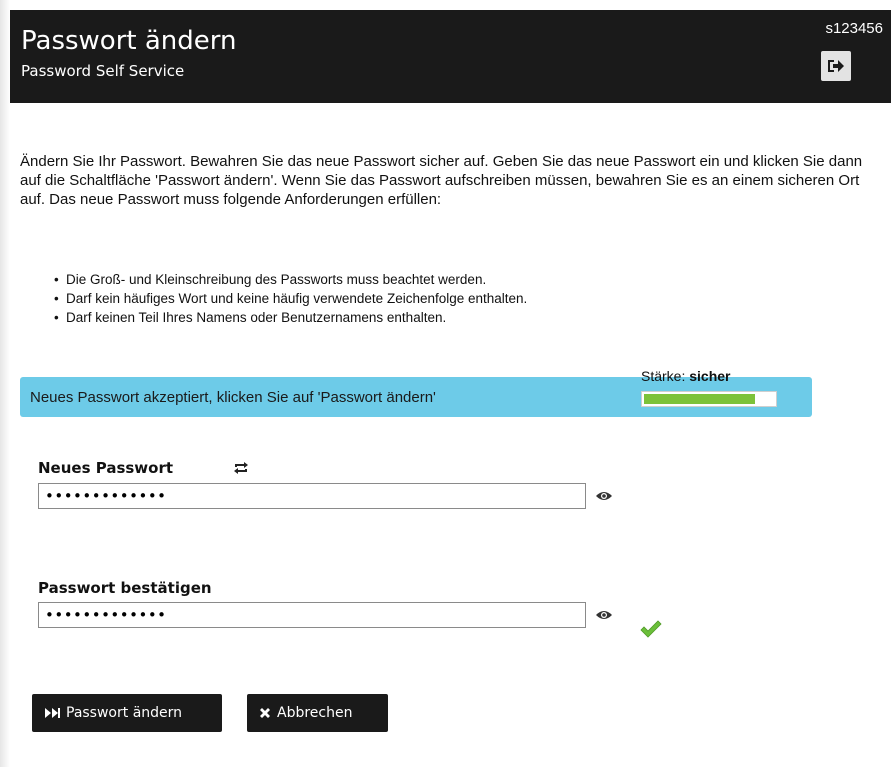 The image size is (891, 767). What do you see at coordinates (106, 468) in the screenshot?
I see `new-password-label: Neues Passwort` at bounding box center [106, 468].